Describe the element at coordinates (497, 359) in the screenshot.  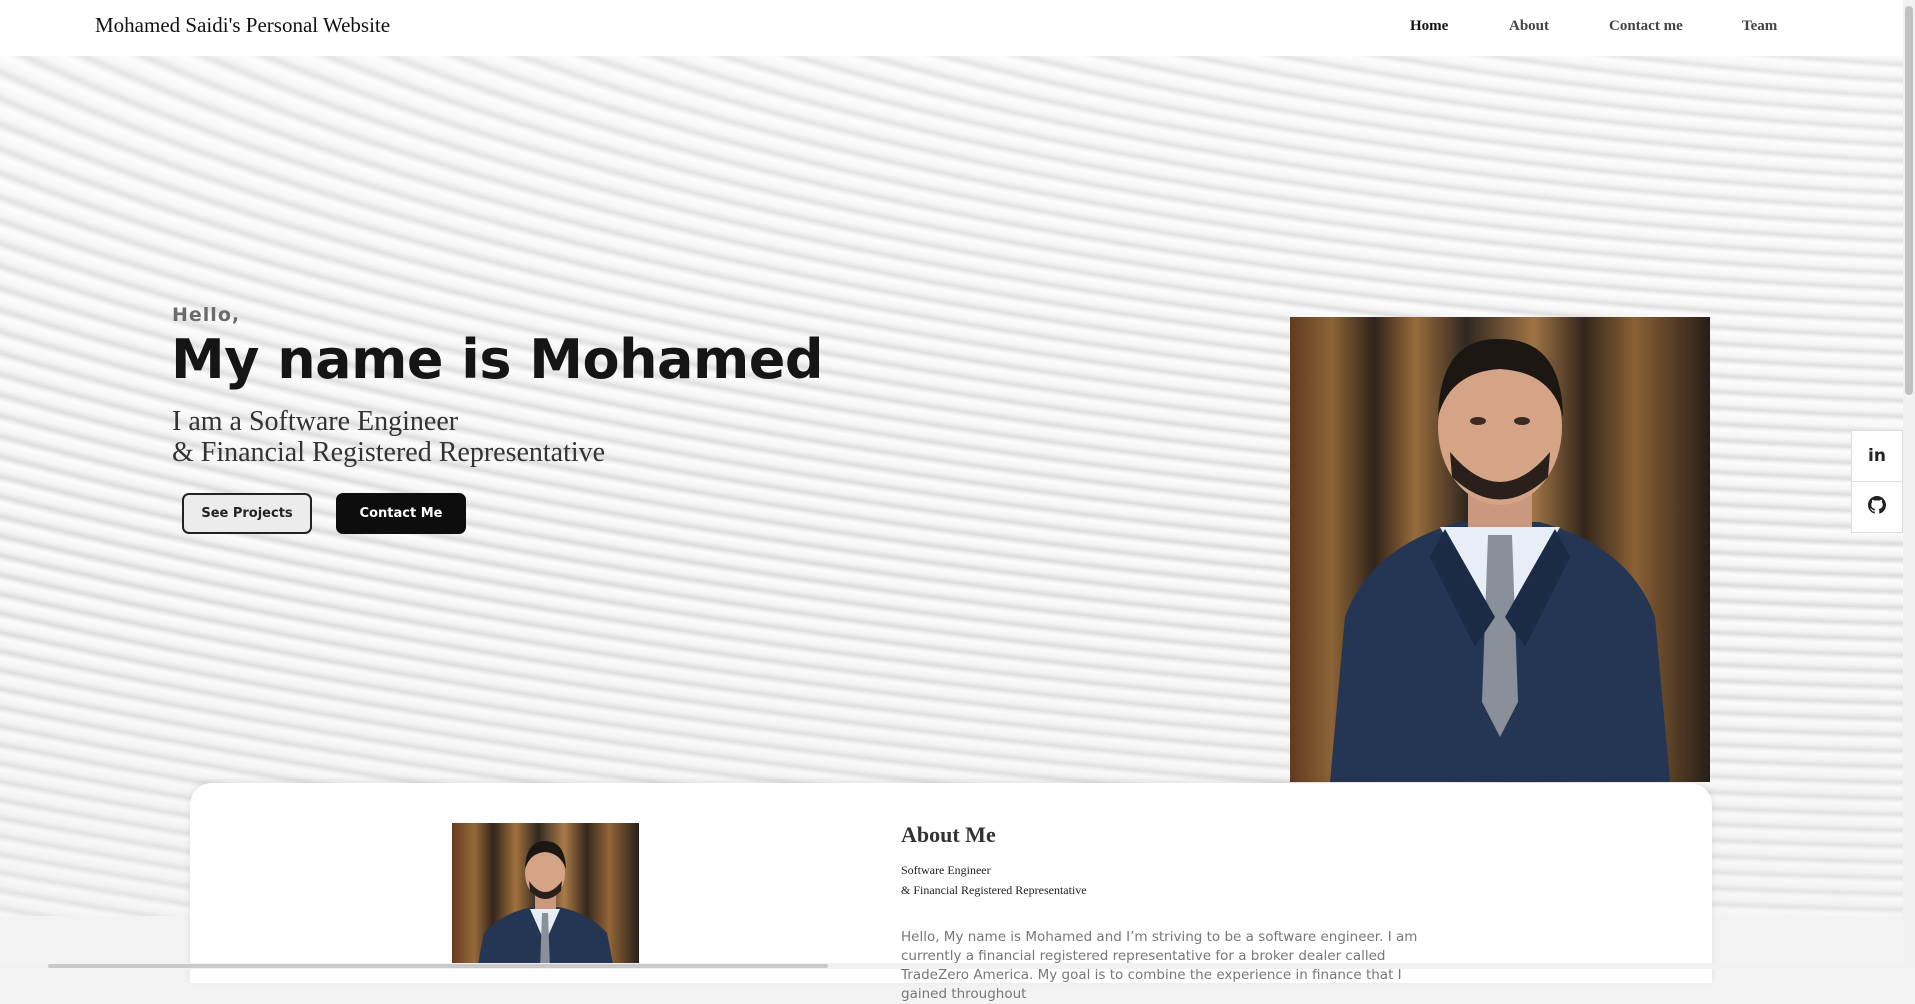
I see `hero-name-heading: My name is Mohamed` at that location.